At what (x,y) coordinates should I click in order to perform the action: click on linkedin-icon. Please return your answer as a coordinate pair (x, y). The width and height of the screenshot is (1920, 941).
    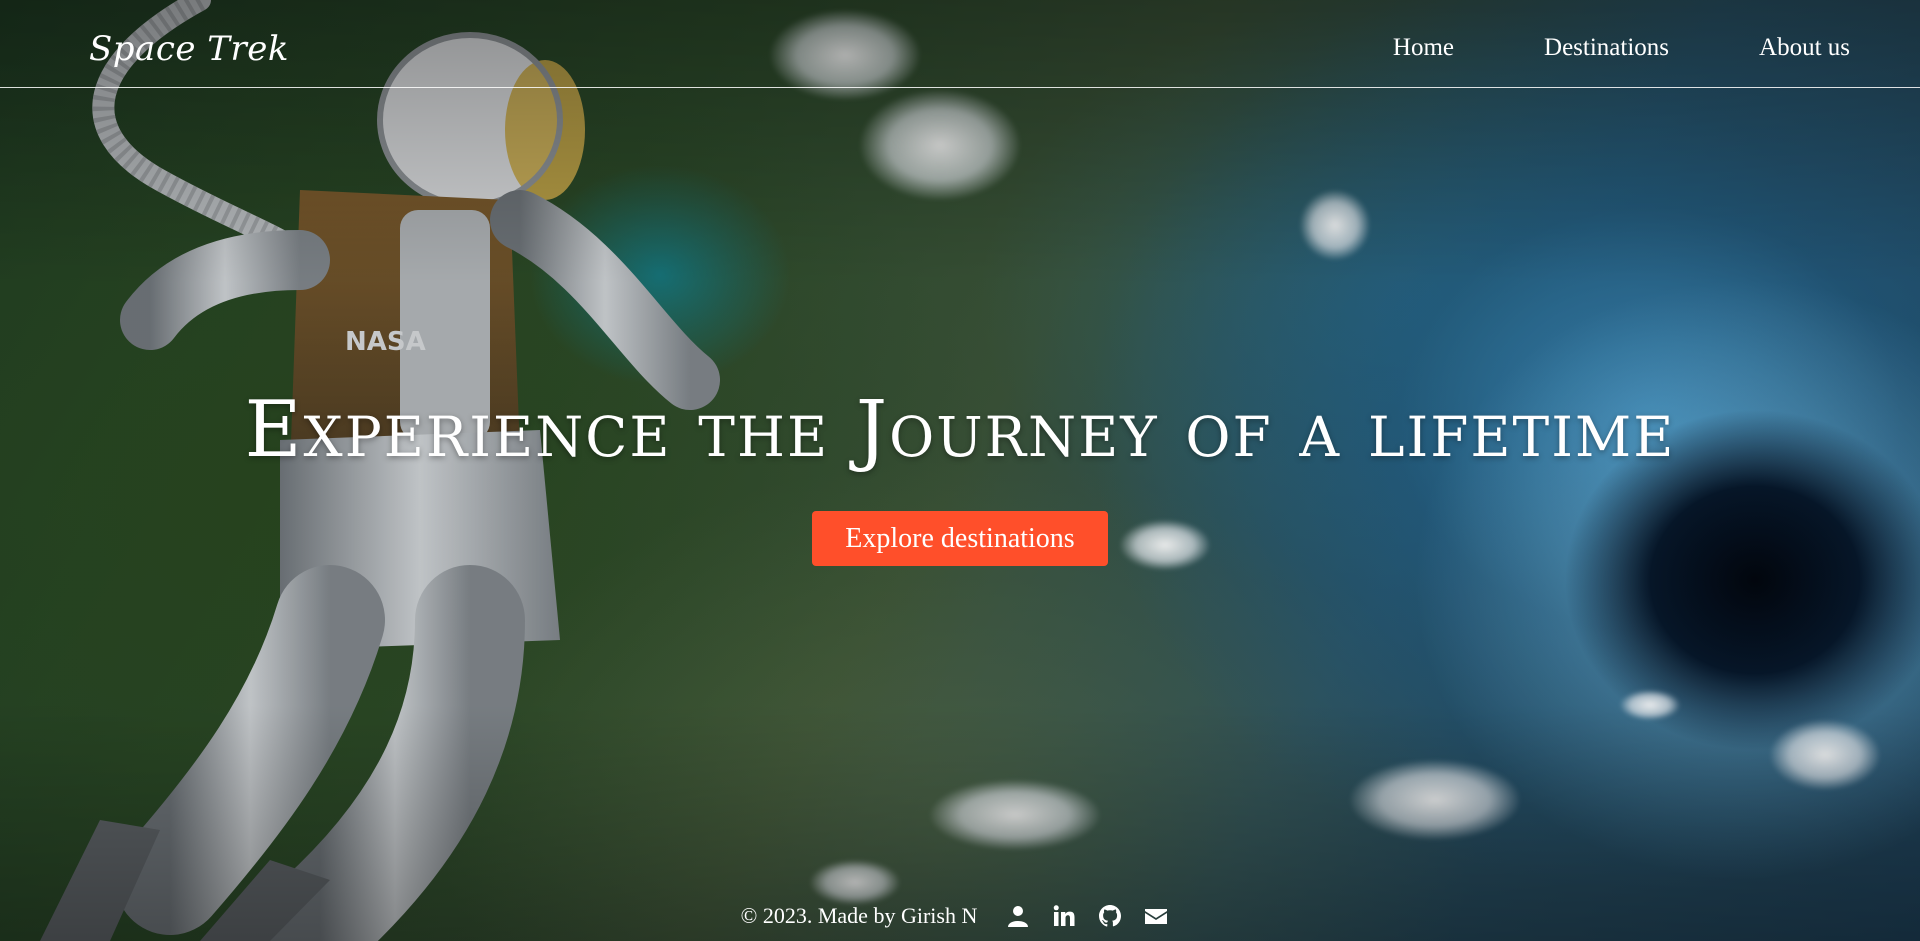
    Looking at the image, I should click on (1064, 916).